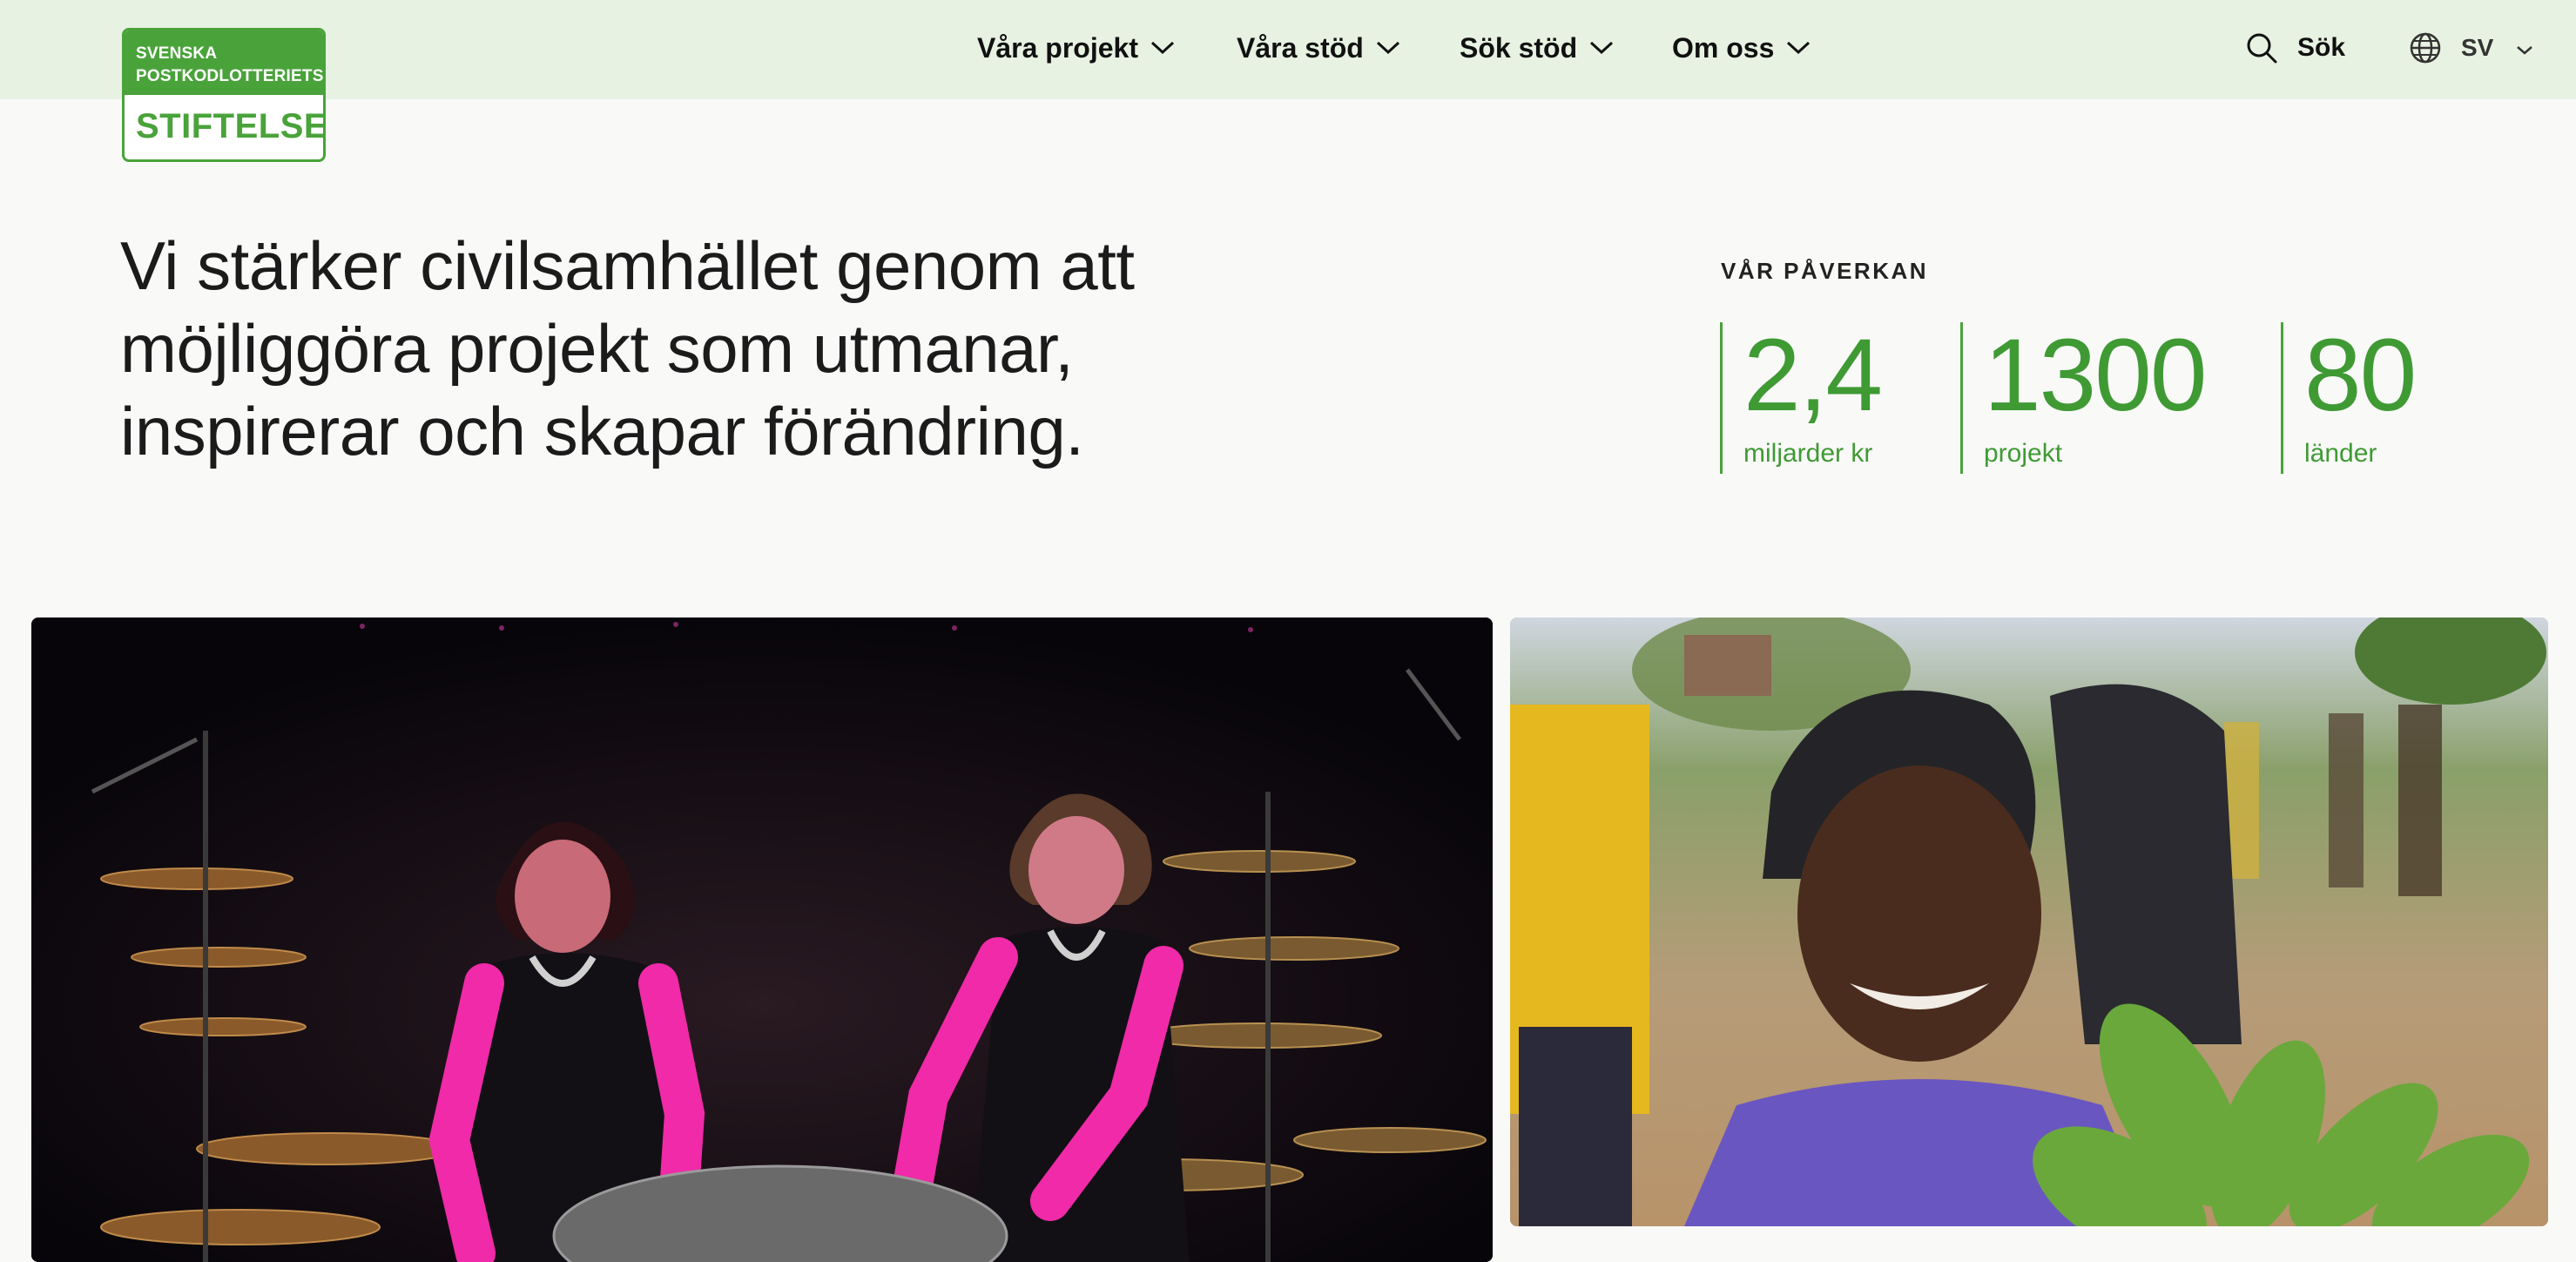 This screenshot has width=2576, height=1262. I want to click on site-logo: SVENSKA POSTKODLOTTERIETS STIFTELSE, so click(224, 95).